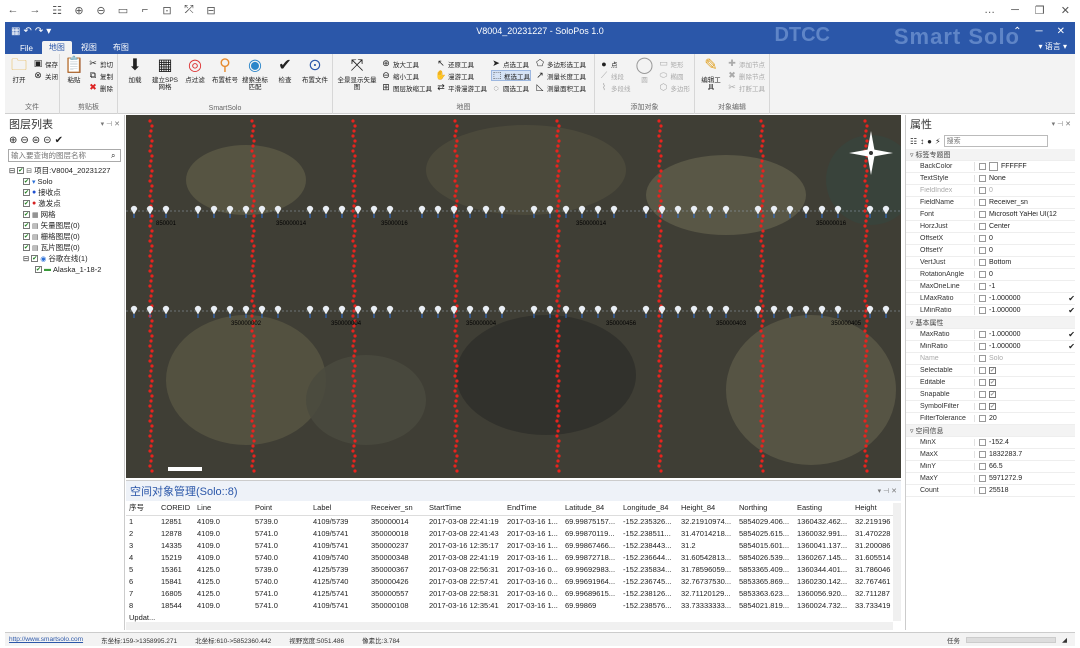 The image size is (1080, 648). What do you see at coordinates (211, 10) in the screenshot?
I see `top-tool-icon-9: ⊟` at bounding box center [211, 10].